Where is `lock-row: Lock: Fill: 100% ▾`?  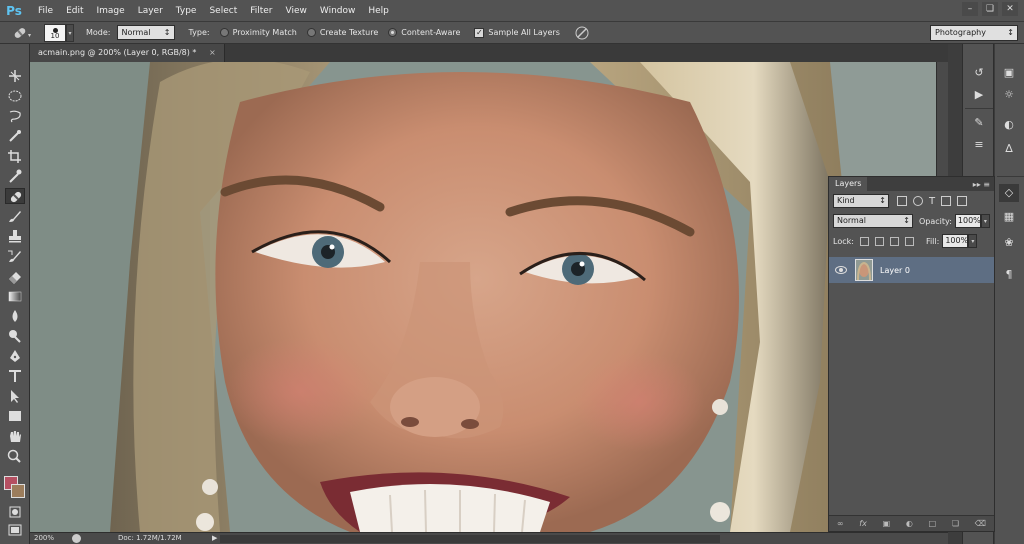 lock-row: Lock: Fill: 100% ▾ is located at coordinates (911, 241).